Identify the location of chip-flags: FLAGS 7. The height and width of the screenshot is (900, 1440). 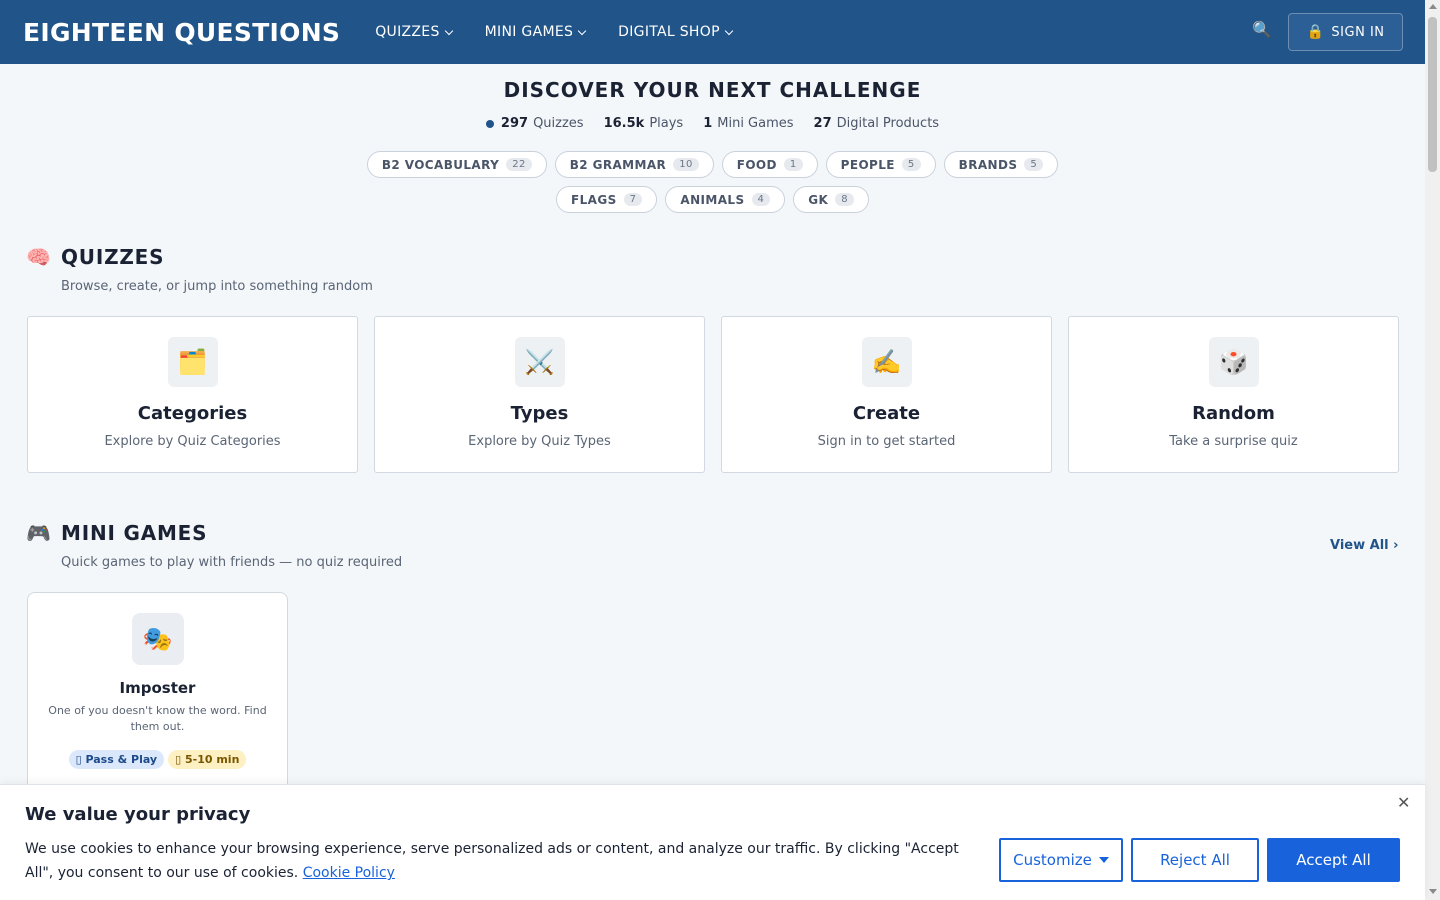
(607, 199).